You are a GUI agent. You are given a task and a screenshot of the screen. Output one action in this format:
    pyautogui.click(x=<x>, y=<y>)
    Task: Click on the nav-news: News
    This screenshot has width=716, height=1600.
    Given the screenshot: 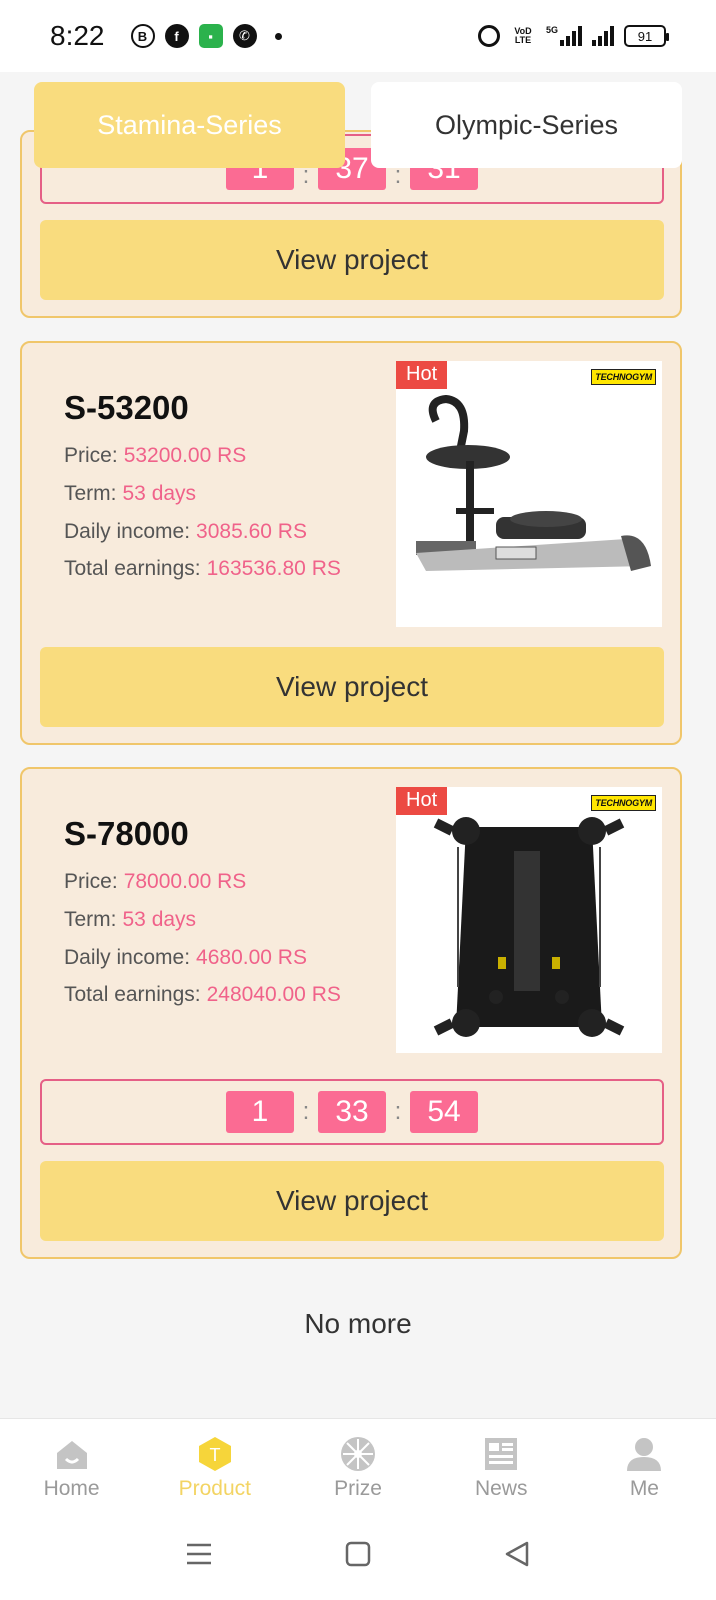 What is the action you would take?
    pyautogui.click(x=501, y=1465)
    